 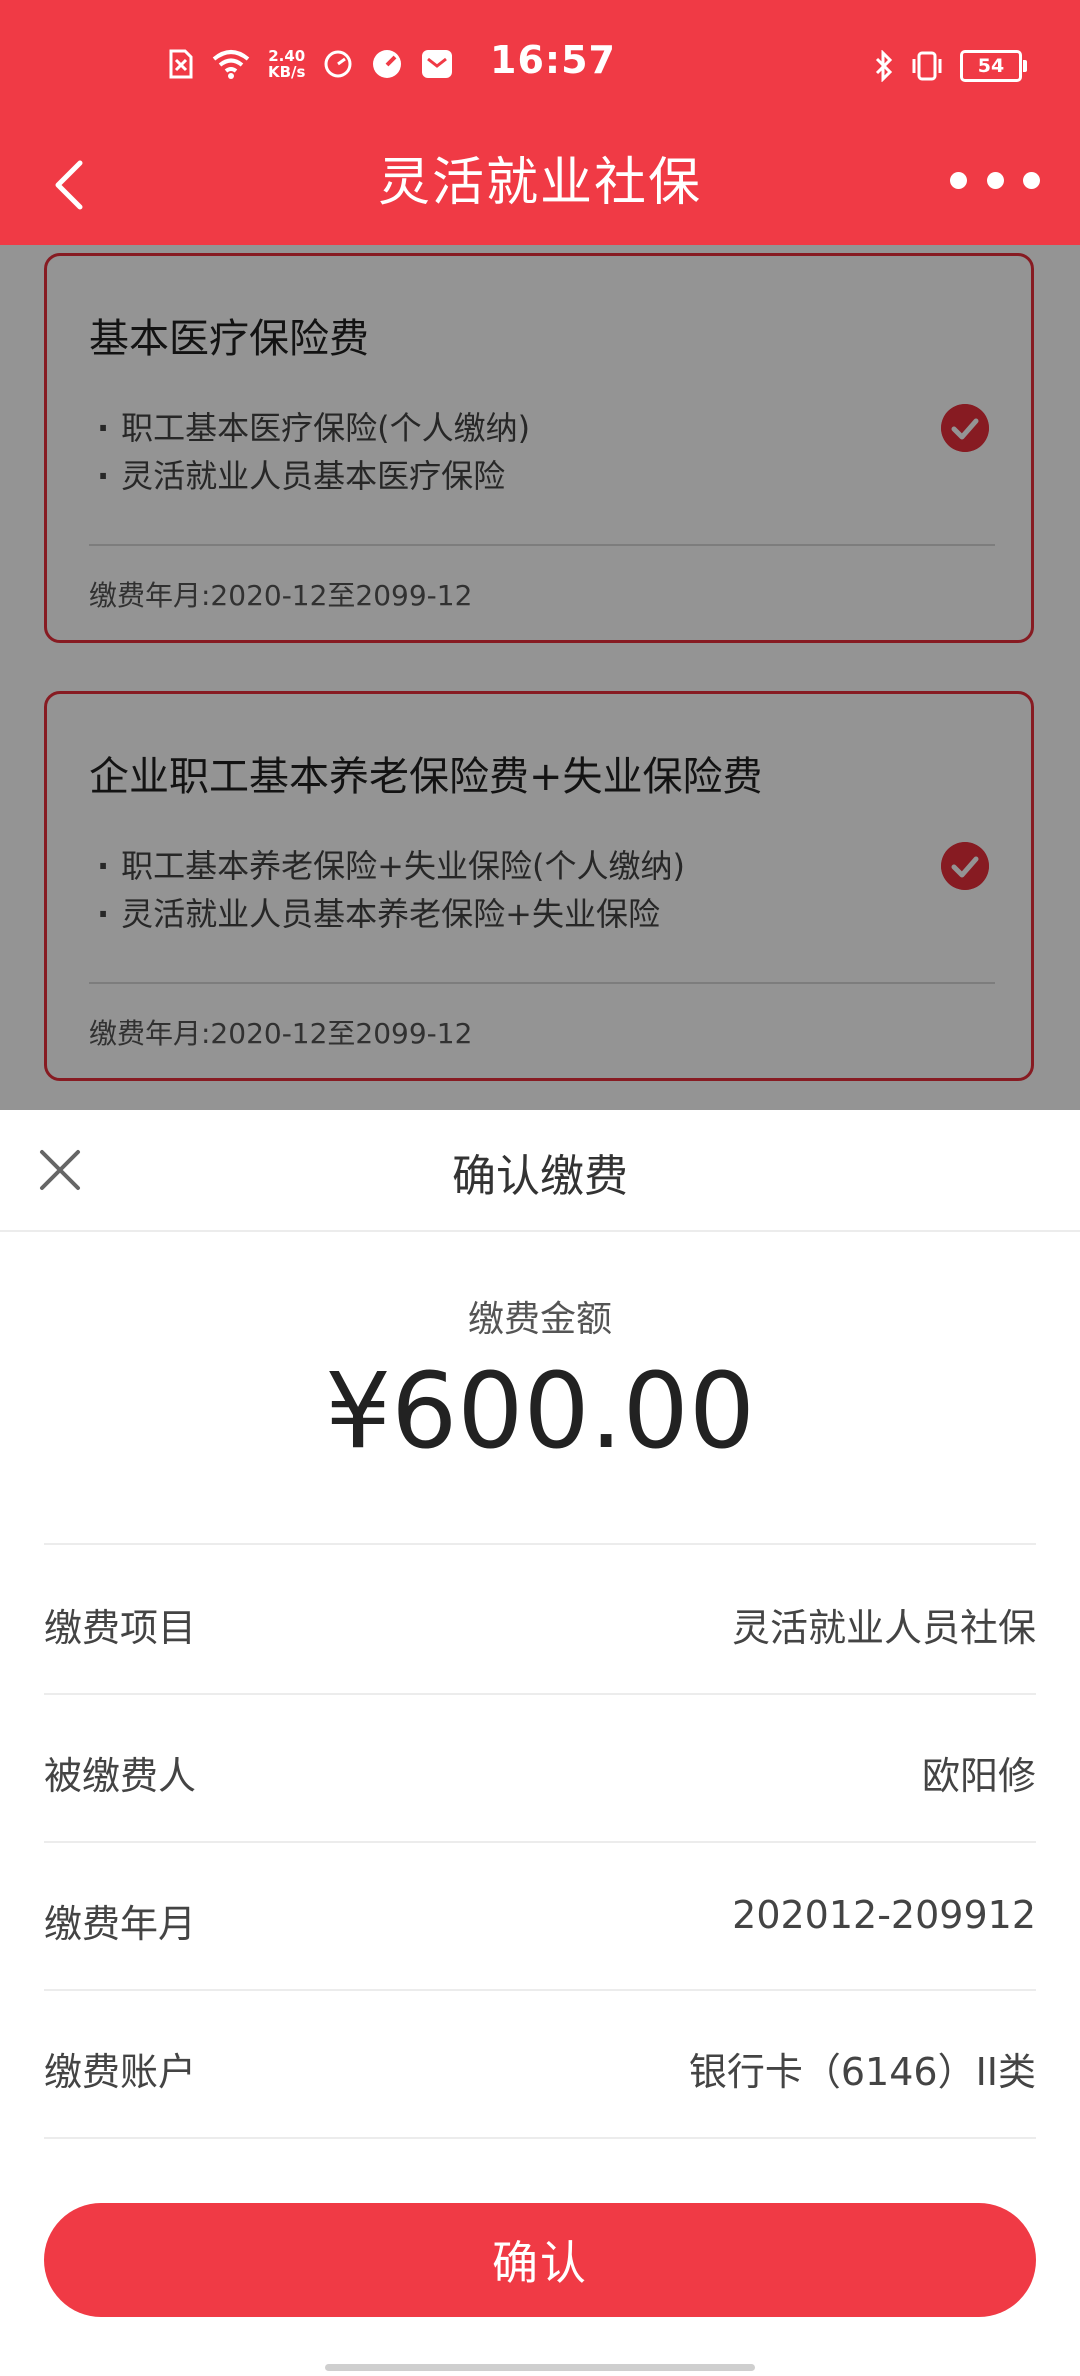 What do you see at coordinates (540, 1768) in the screenshot?
I see `detail-row-payee: 被缴费人 欧阳修` at bounding box center [540, 1768].